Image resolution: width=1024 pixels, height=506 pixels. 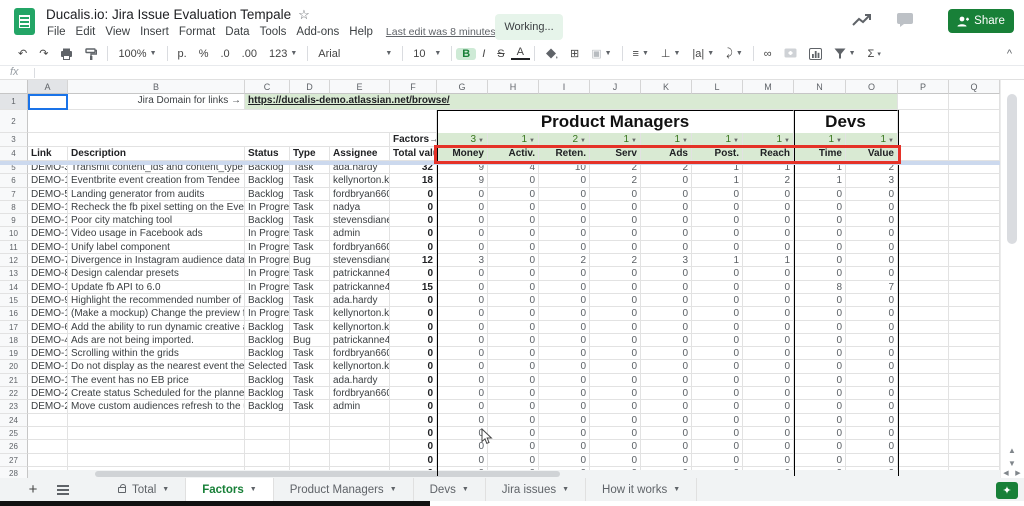 What do you see at coordinates (48, 221) in the screenshot?
I see `issue-link-cell: DEMO-13` at bounding box center [48, 221].